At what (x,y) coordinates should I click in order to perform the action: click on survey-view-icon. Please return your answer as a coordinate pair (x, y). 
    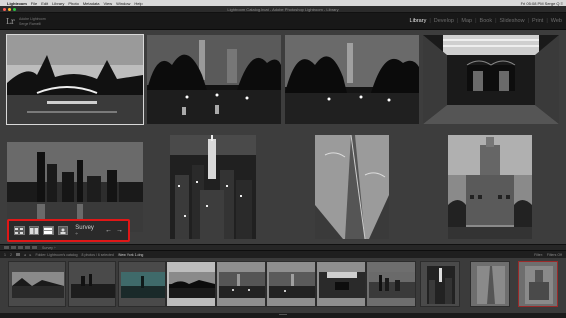
    Looking at the image, I should click on (27, 247).